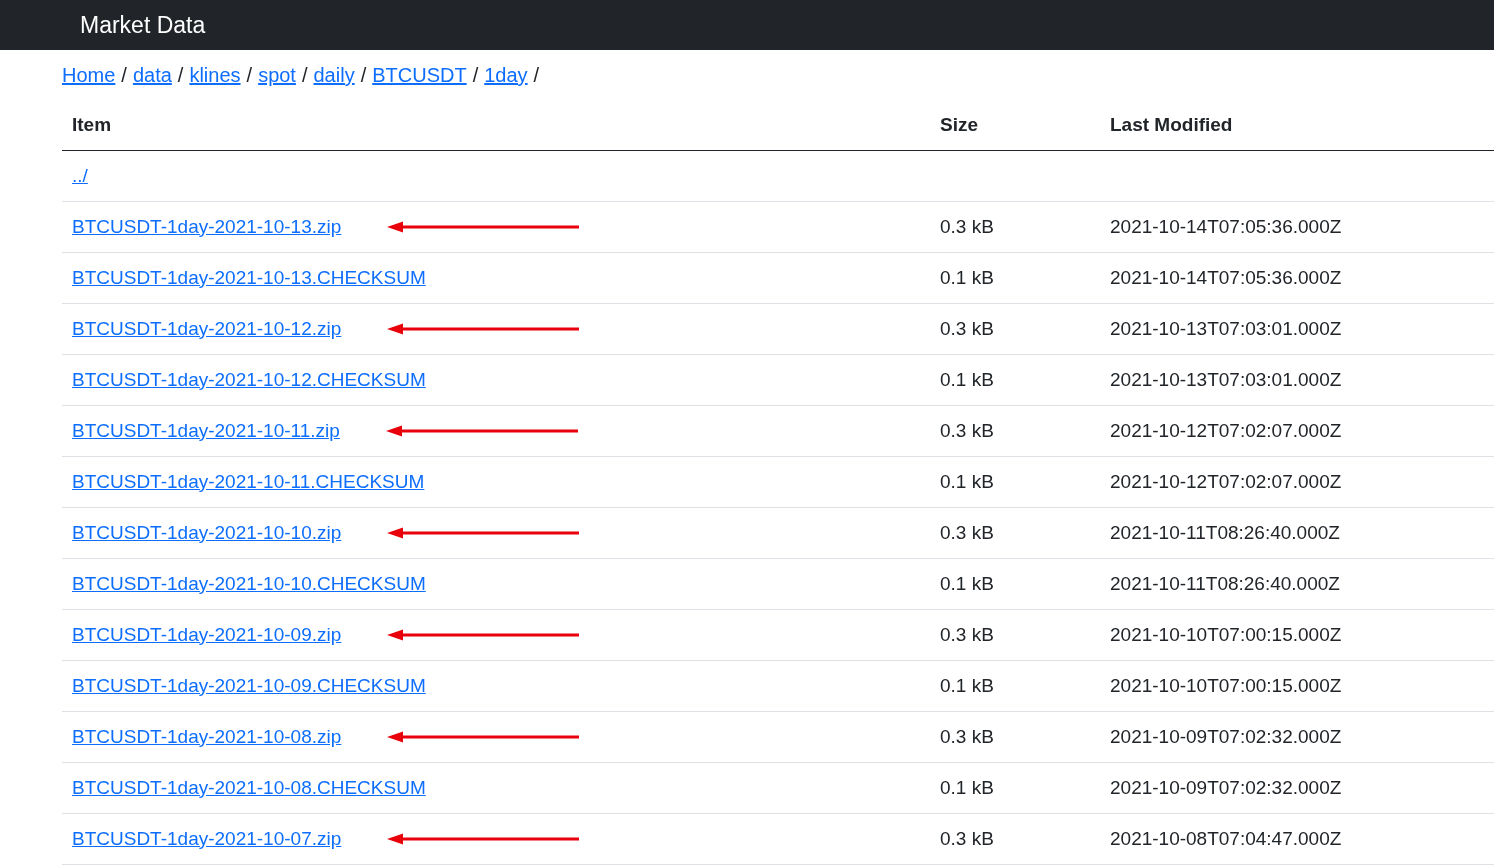 The width and height of the screenshot is (1494, 868). I want to click on column-header: Item, so click(92, 124).